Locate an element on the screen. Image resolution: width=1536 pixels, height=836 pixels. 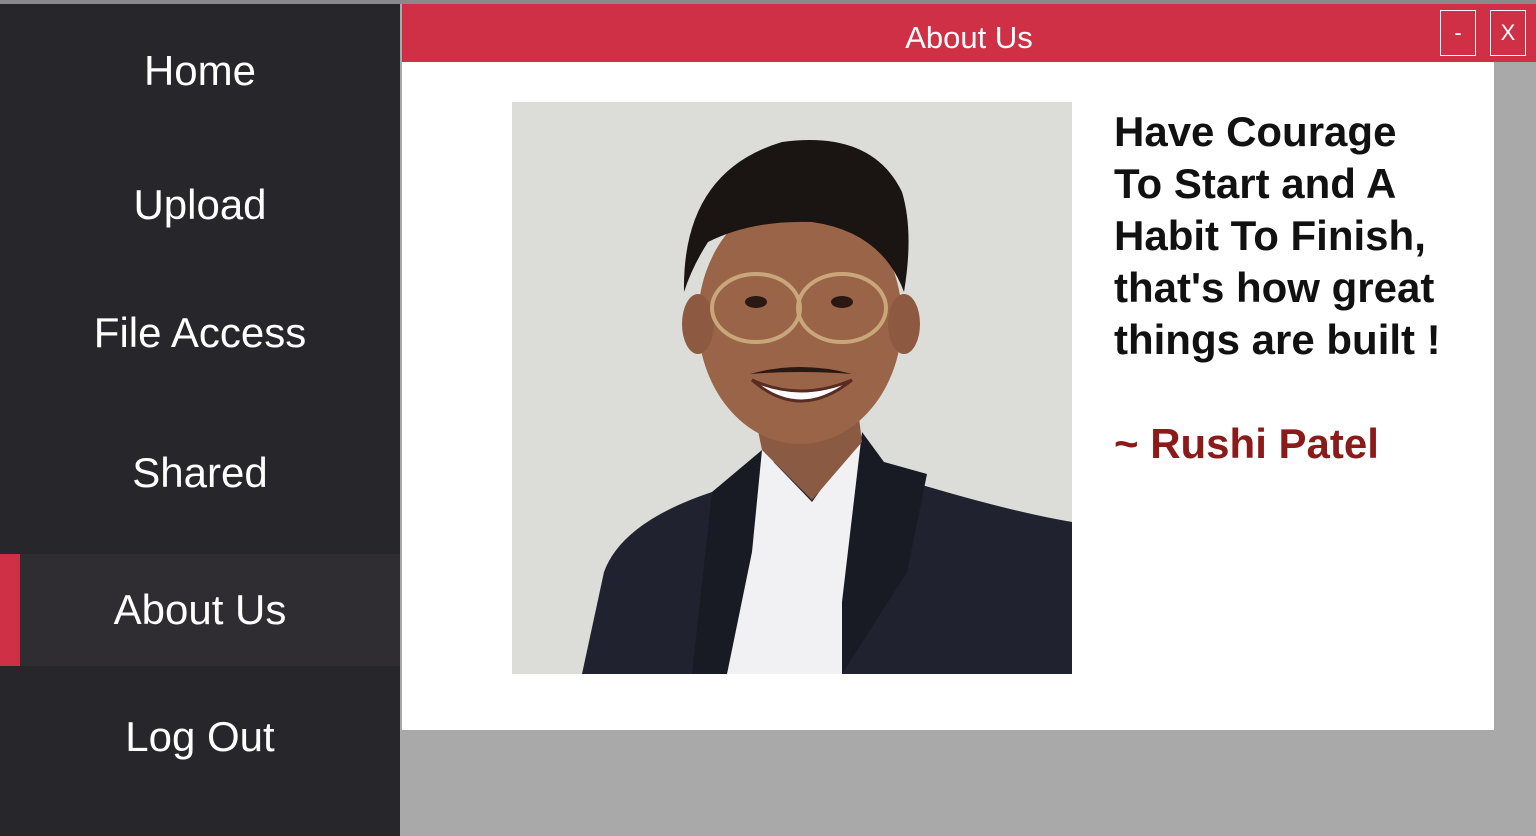
window-titlebar: About Us - X is located at coordinates (969, 33).